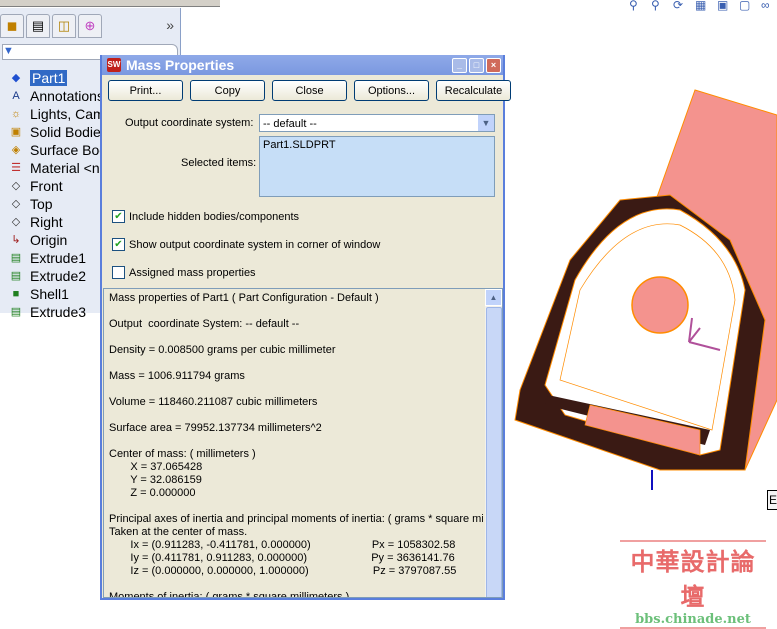  Describe the element at coordinates (16, 294) in the screenshot. I see `shell-icon: ■` at that location.